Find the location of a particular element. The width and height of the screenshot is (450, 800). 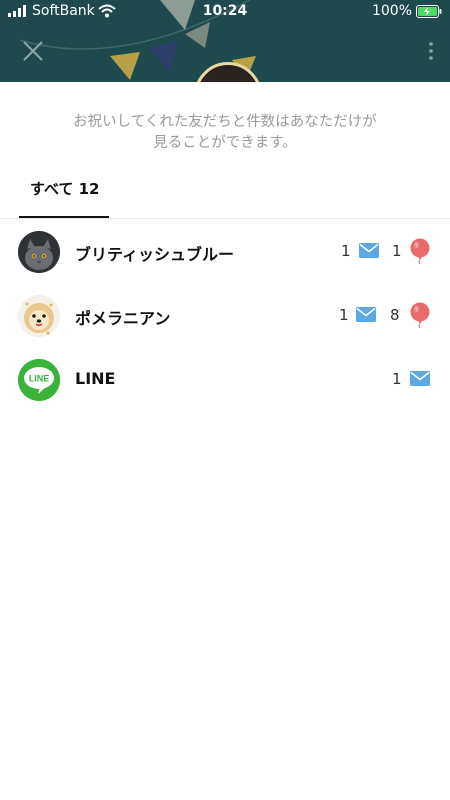

active-tab-indicator is located at coordinates (64, 217).